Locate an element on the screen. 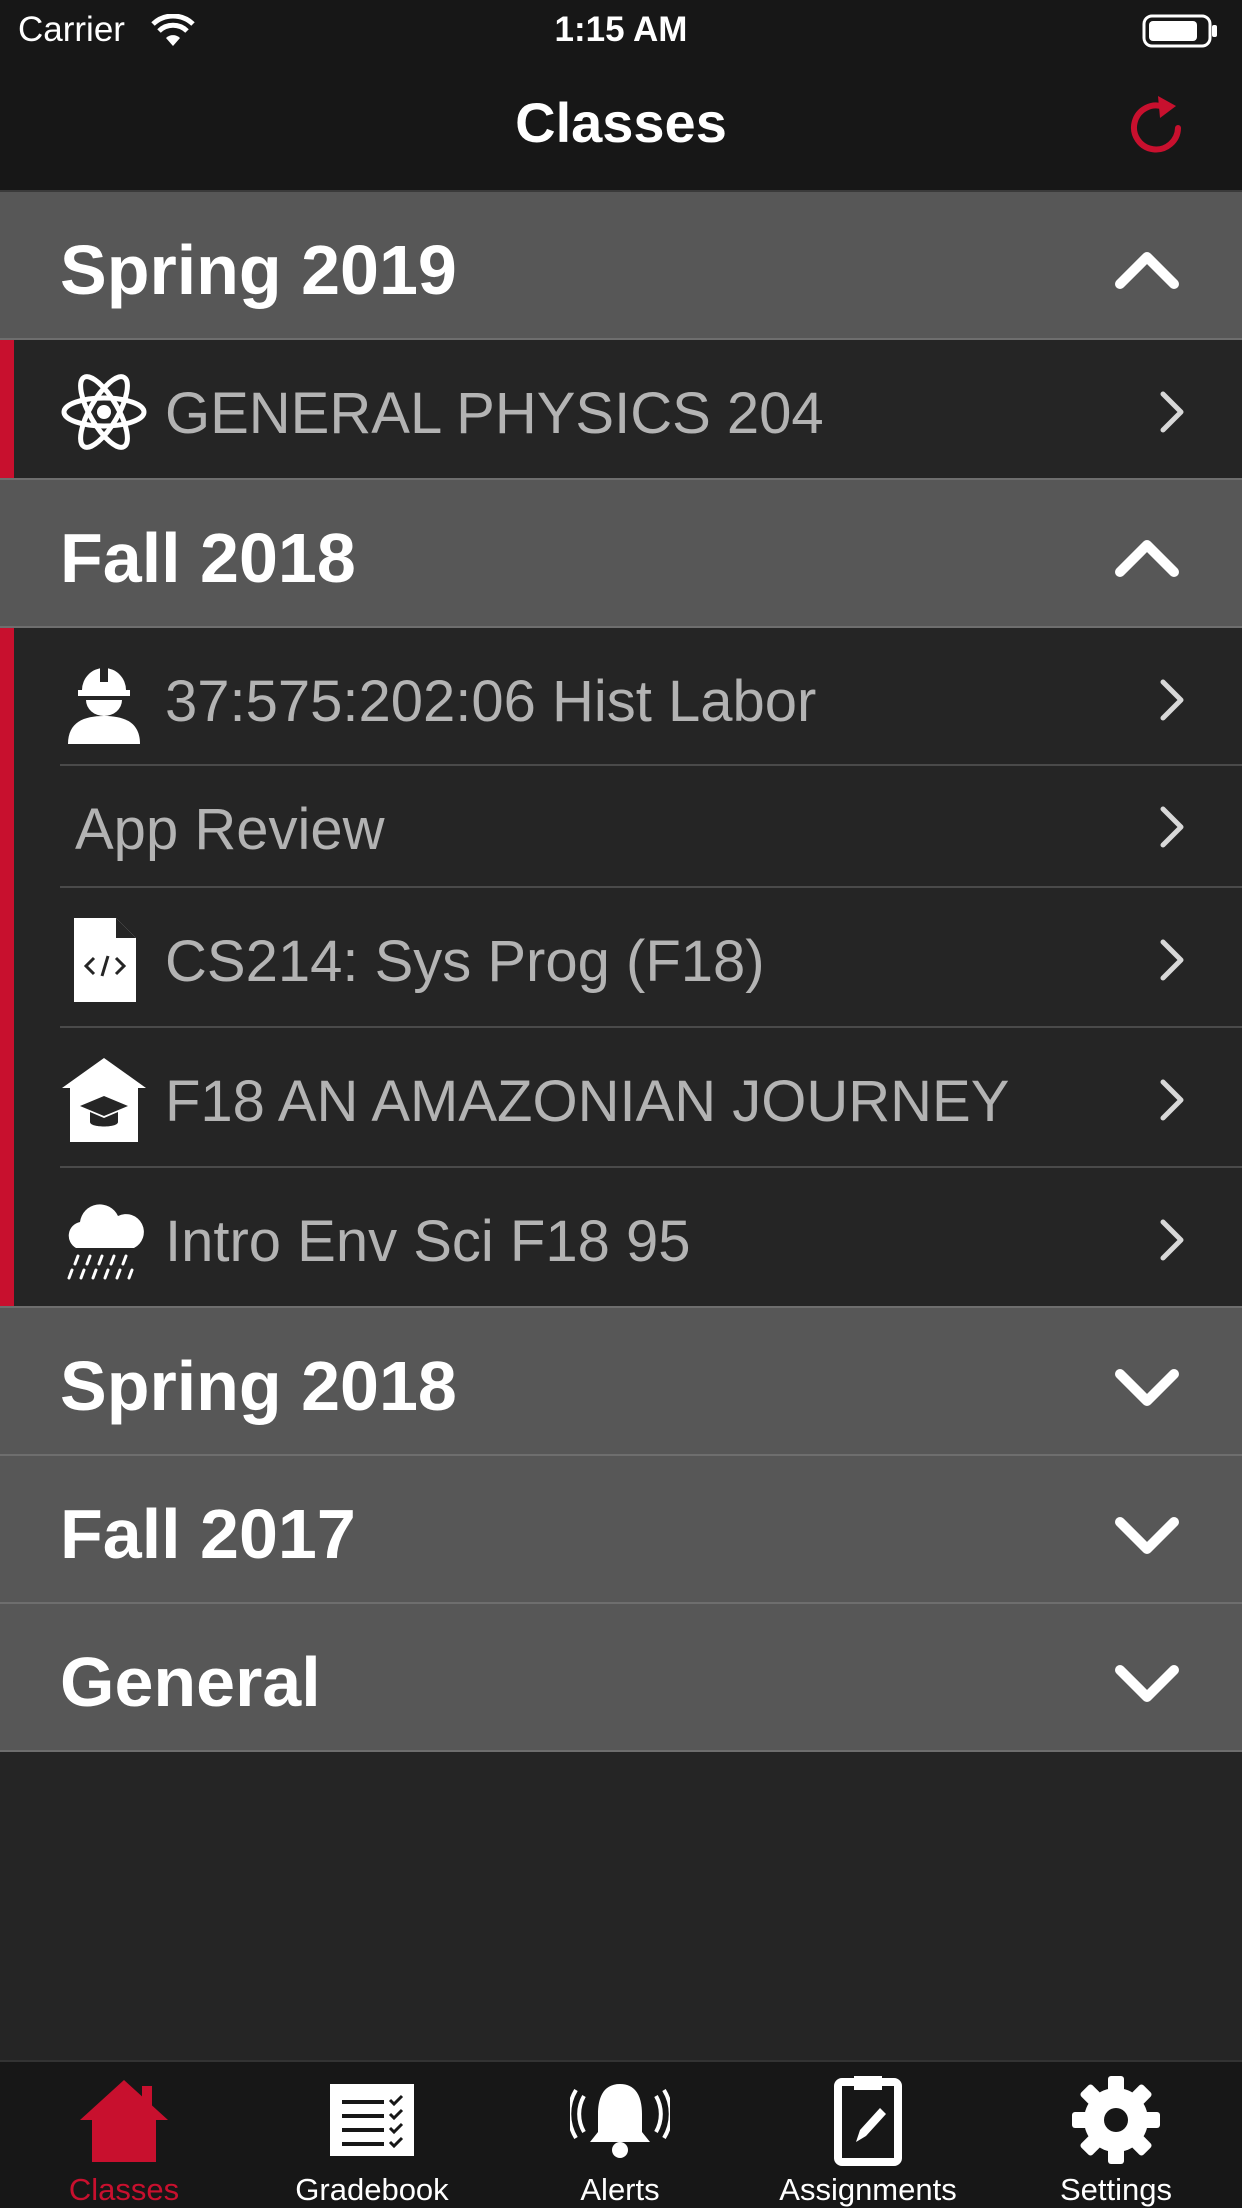 The width and height of the screenshot is (1242, 2208). battery-icon is located at coordinates (1179, 31).